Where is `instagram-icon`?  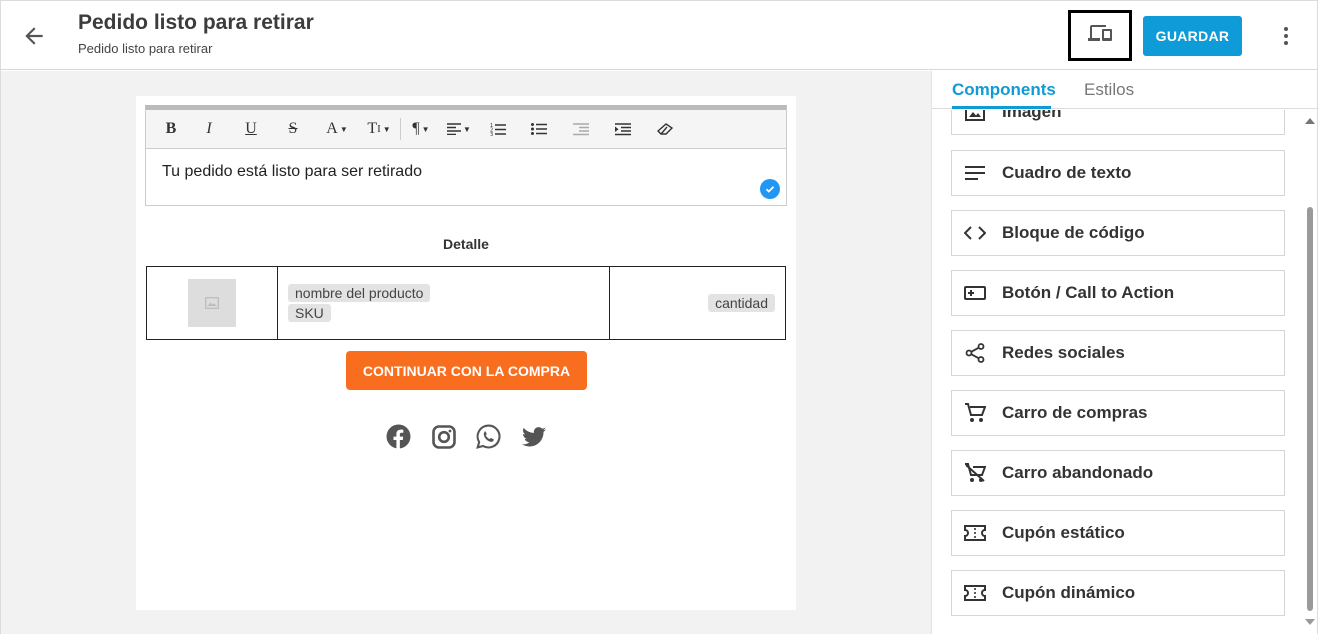 instagram-icon is located at coordinates (443, 436).